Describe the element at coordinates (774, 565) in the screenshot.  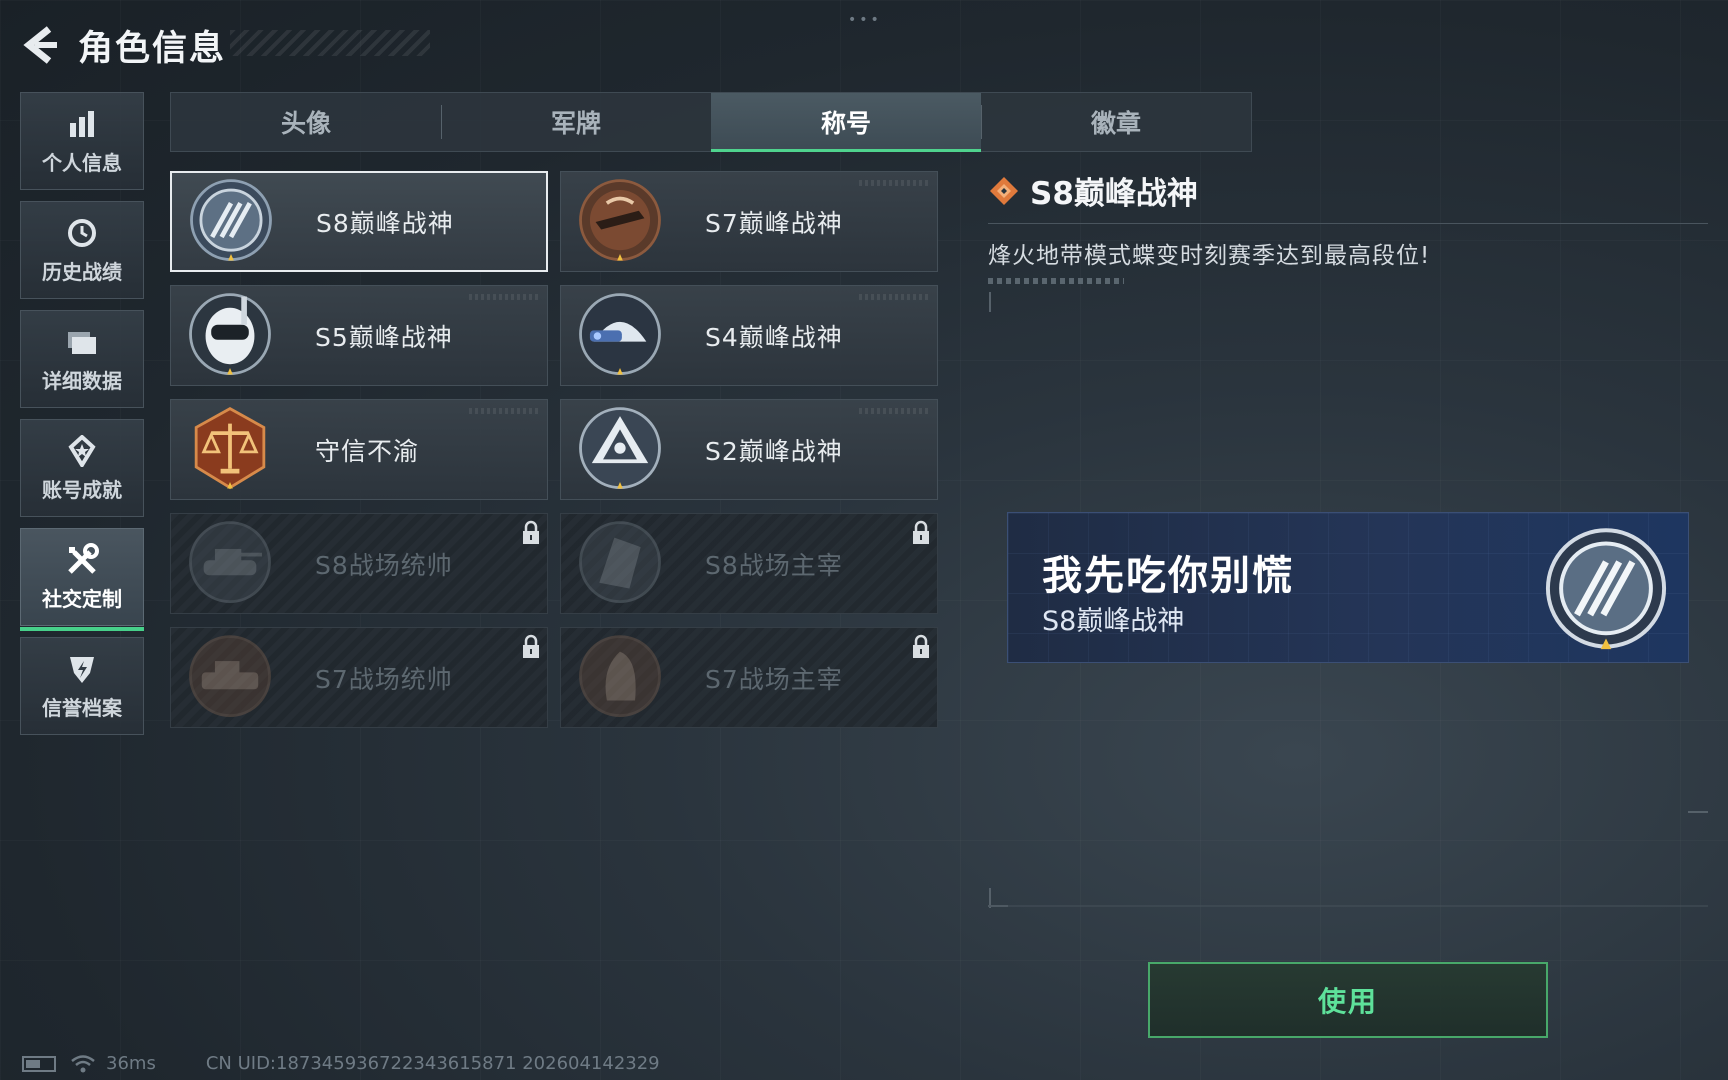
I see `title-card-name: S8战场主宰` at that location.